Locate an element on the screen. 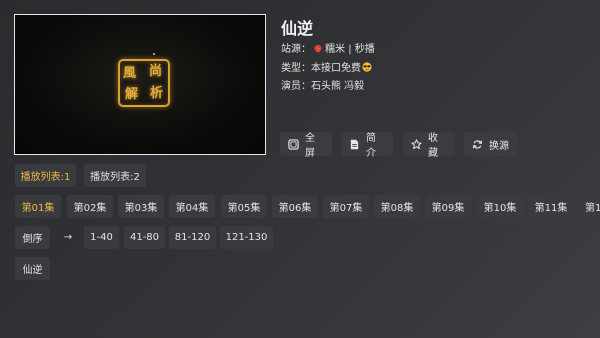  range-arrow: → is located at coordinates (68, 237).